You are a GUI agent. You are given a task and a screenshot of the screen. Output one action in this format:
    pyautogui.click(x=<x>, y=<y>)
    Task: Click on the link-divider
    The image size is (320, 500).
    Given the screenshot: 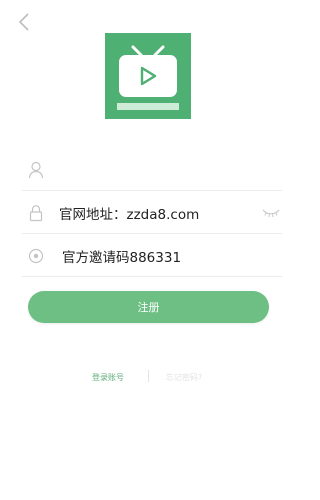 What is the action you would take?
    pyautogui.click(x=148, y=376)
    